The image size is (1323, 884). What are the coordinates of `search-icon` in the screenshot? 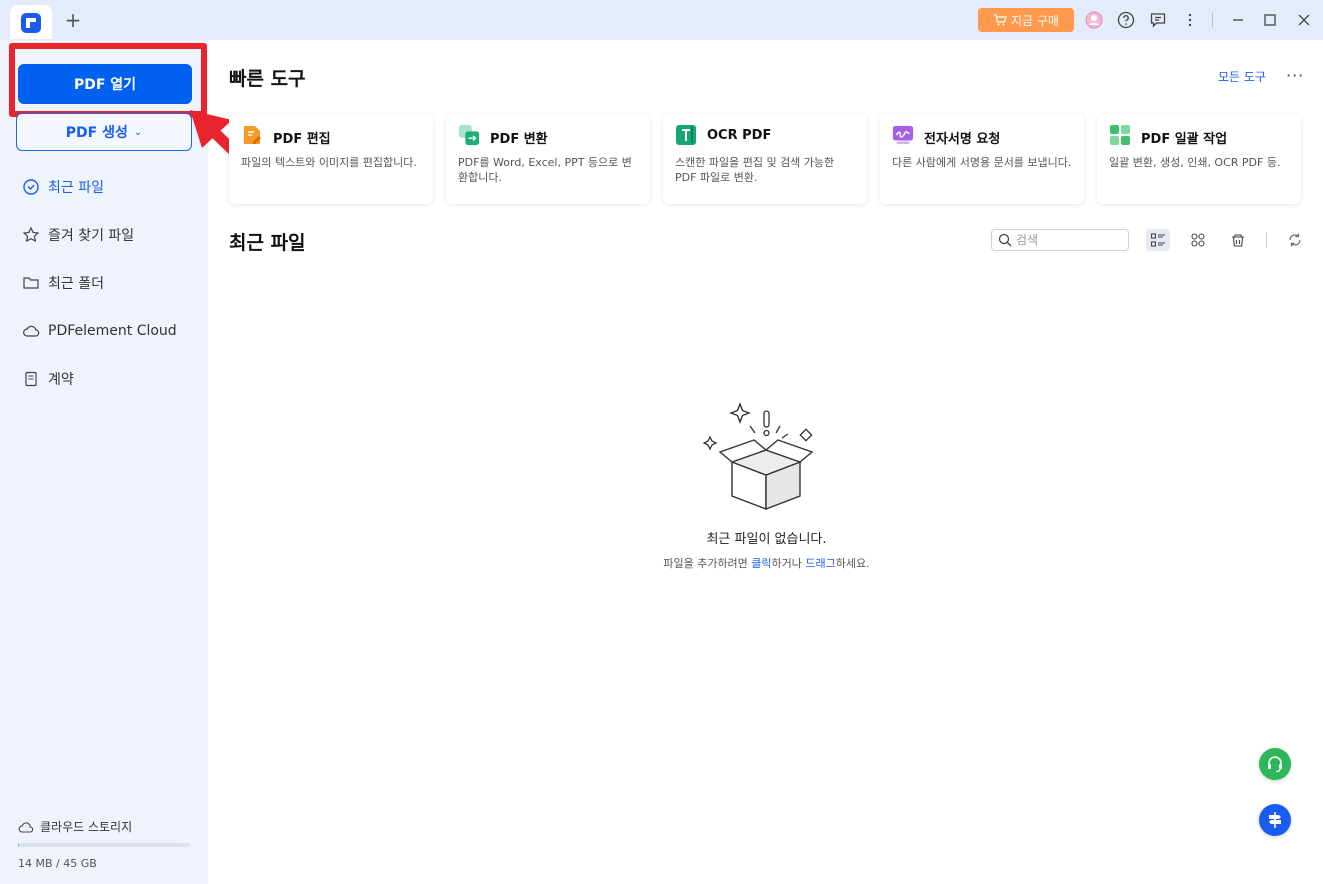 It's located at (1005, 240).